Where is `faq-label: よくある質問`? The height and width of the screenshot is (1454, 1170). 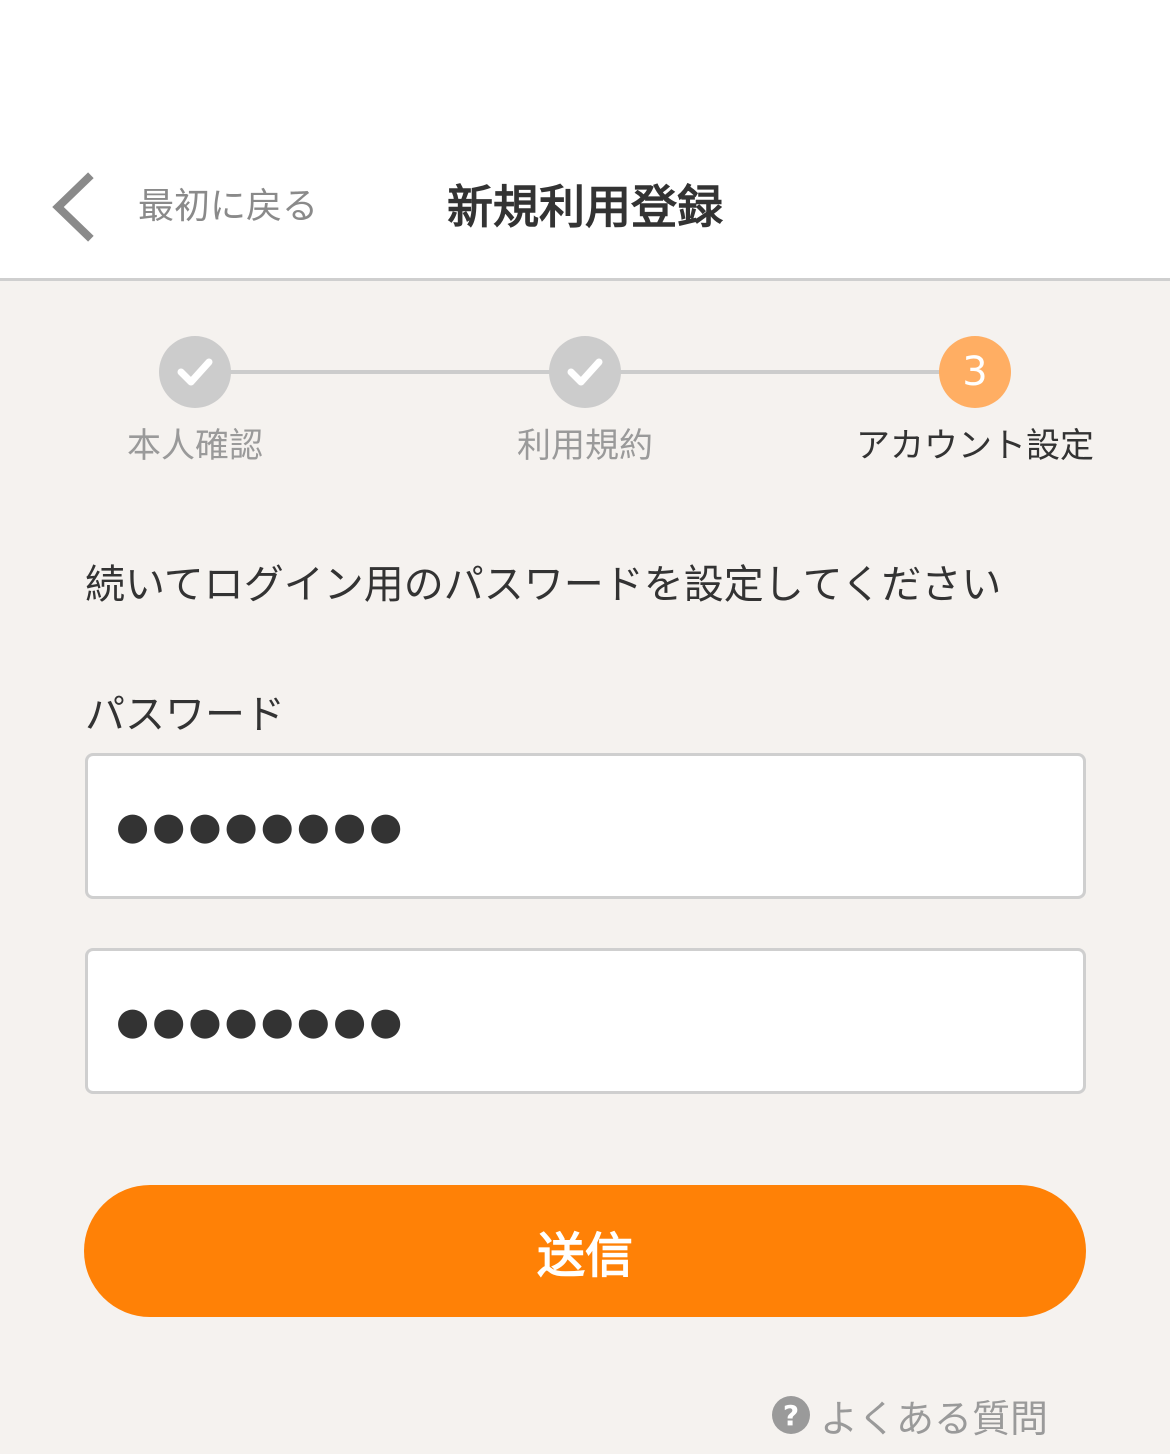
faq-label: よくある質問 is located at coordinates (933, 1418).